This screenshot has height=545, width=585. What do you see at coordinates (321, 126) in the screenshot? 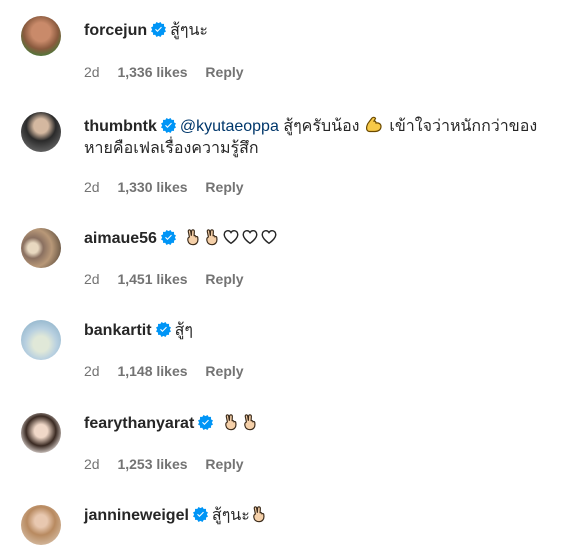
I see `comment-text: สู้ๆครับน้อง` at bounding box center [321, 126].